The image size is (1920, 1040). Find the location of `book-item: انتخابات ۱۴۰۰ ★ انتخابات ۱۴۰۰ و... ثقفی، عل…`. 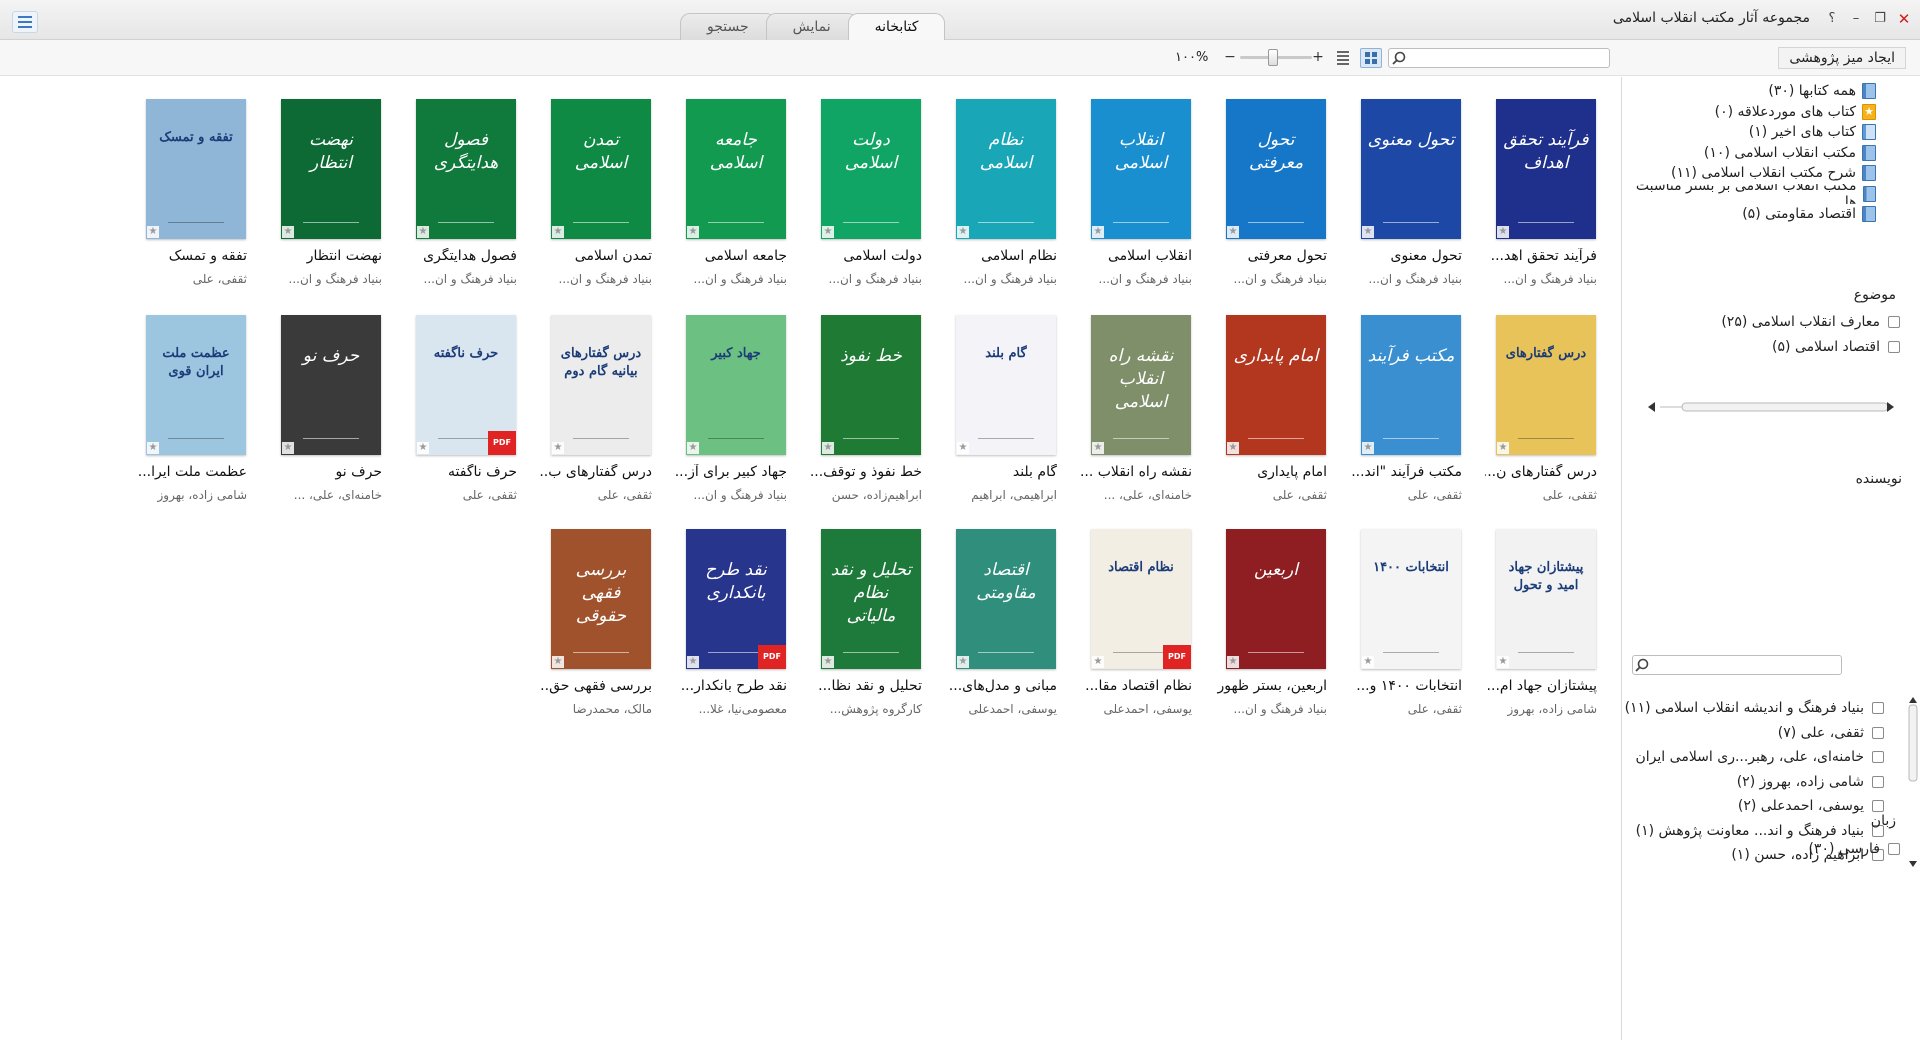

book-item: انتخابات ۱۴۰۰ ★ انتخابات ۱۴۰۰ و... ثقفی، عل… is located at coordinates (1406, 624).